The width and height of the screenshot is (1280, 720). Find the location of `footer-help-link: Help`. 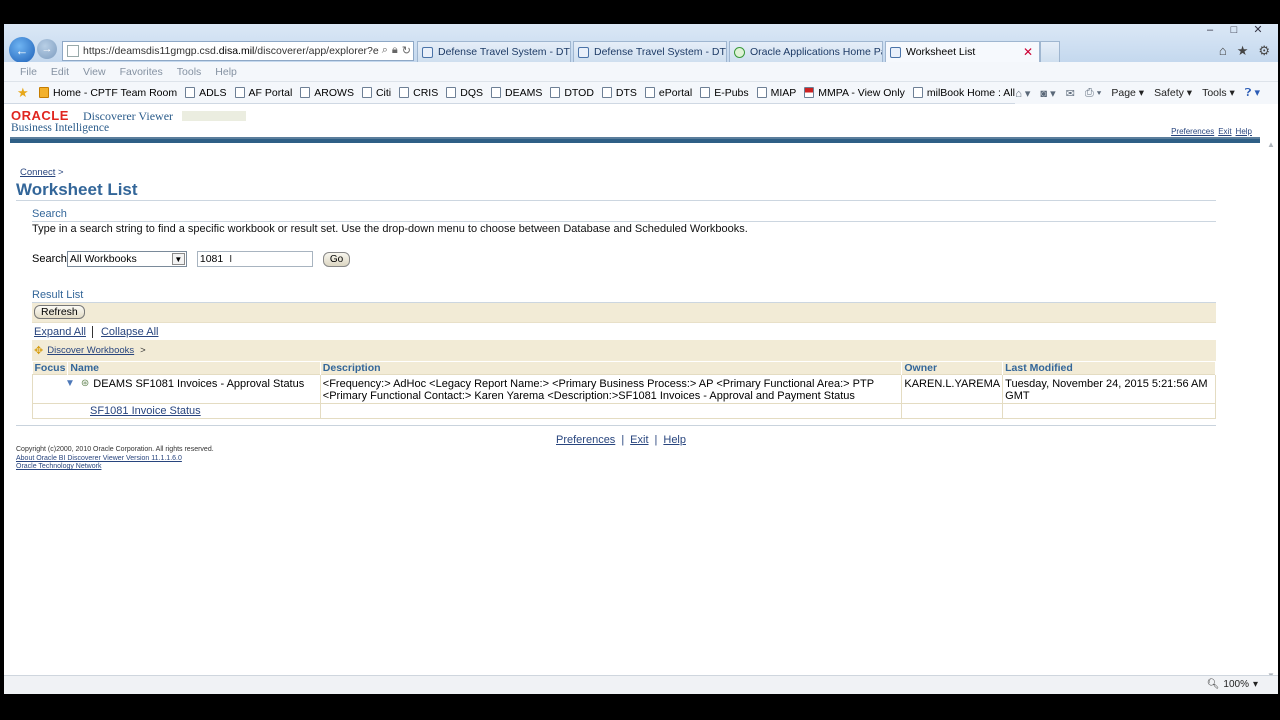

footer-help-link: Help is located at coordinates (674, 440).